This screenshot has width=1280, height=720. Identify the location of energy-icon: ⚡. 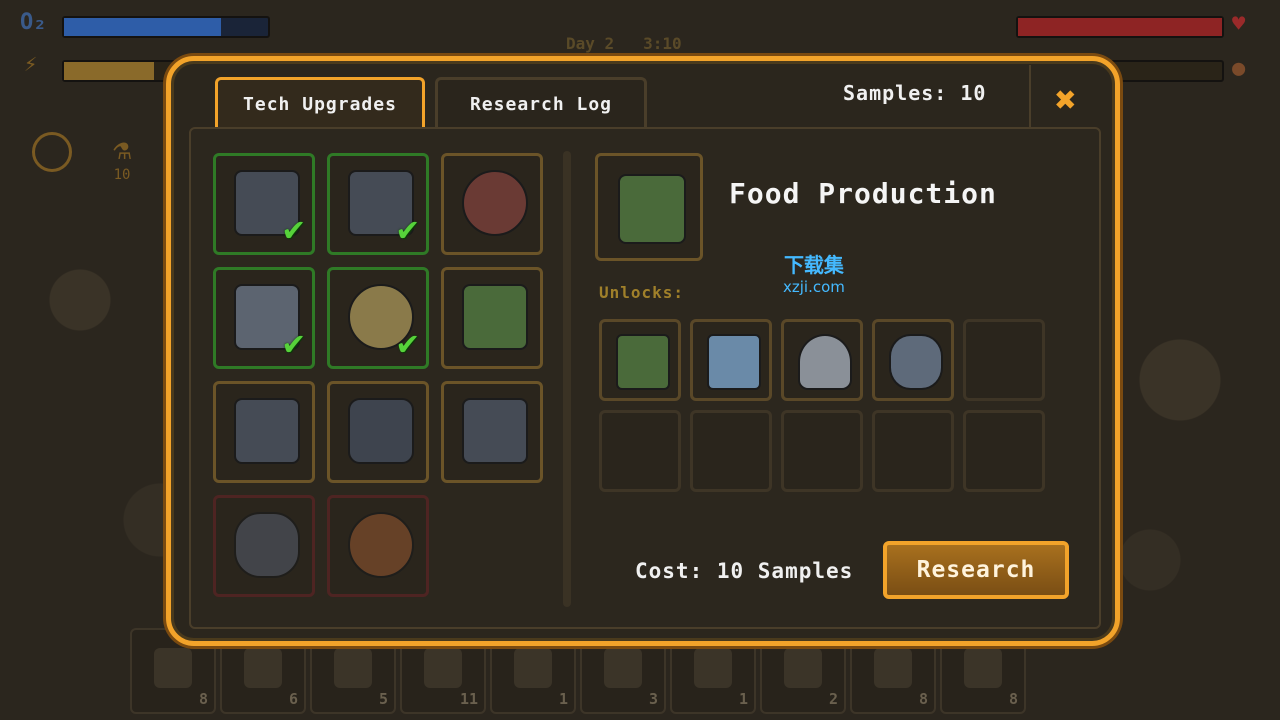
(31, 64).